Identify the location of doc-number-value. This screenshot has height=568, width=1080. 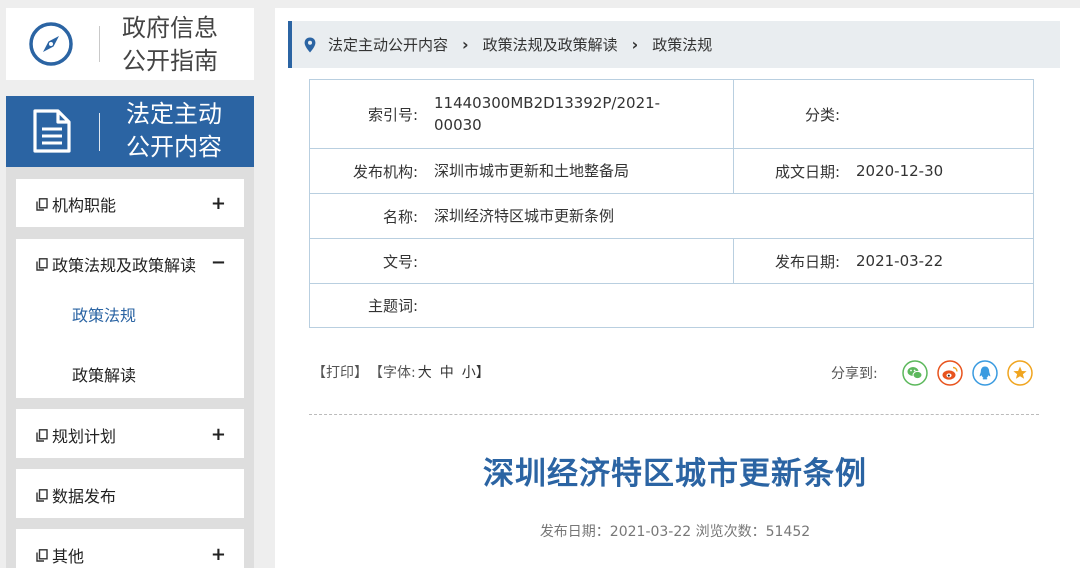
(427, 261).